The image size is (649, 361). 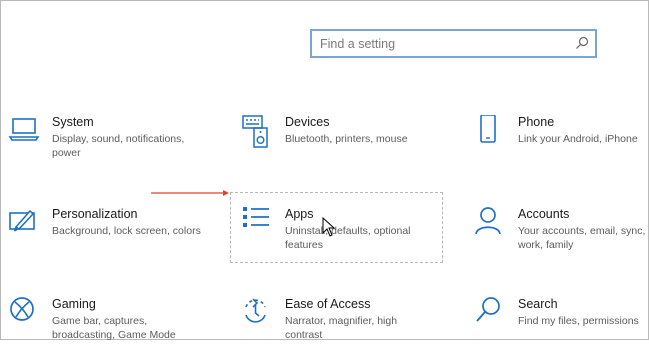 What do you see at coordinates (538, 304) in the screenshot?
I see `tile-title: Search` at bounding box center [538, 304].